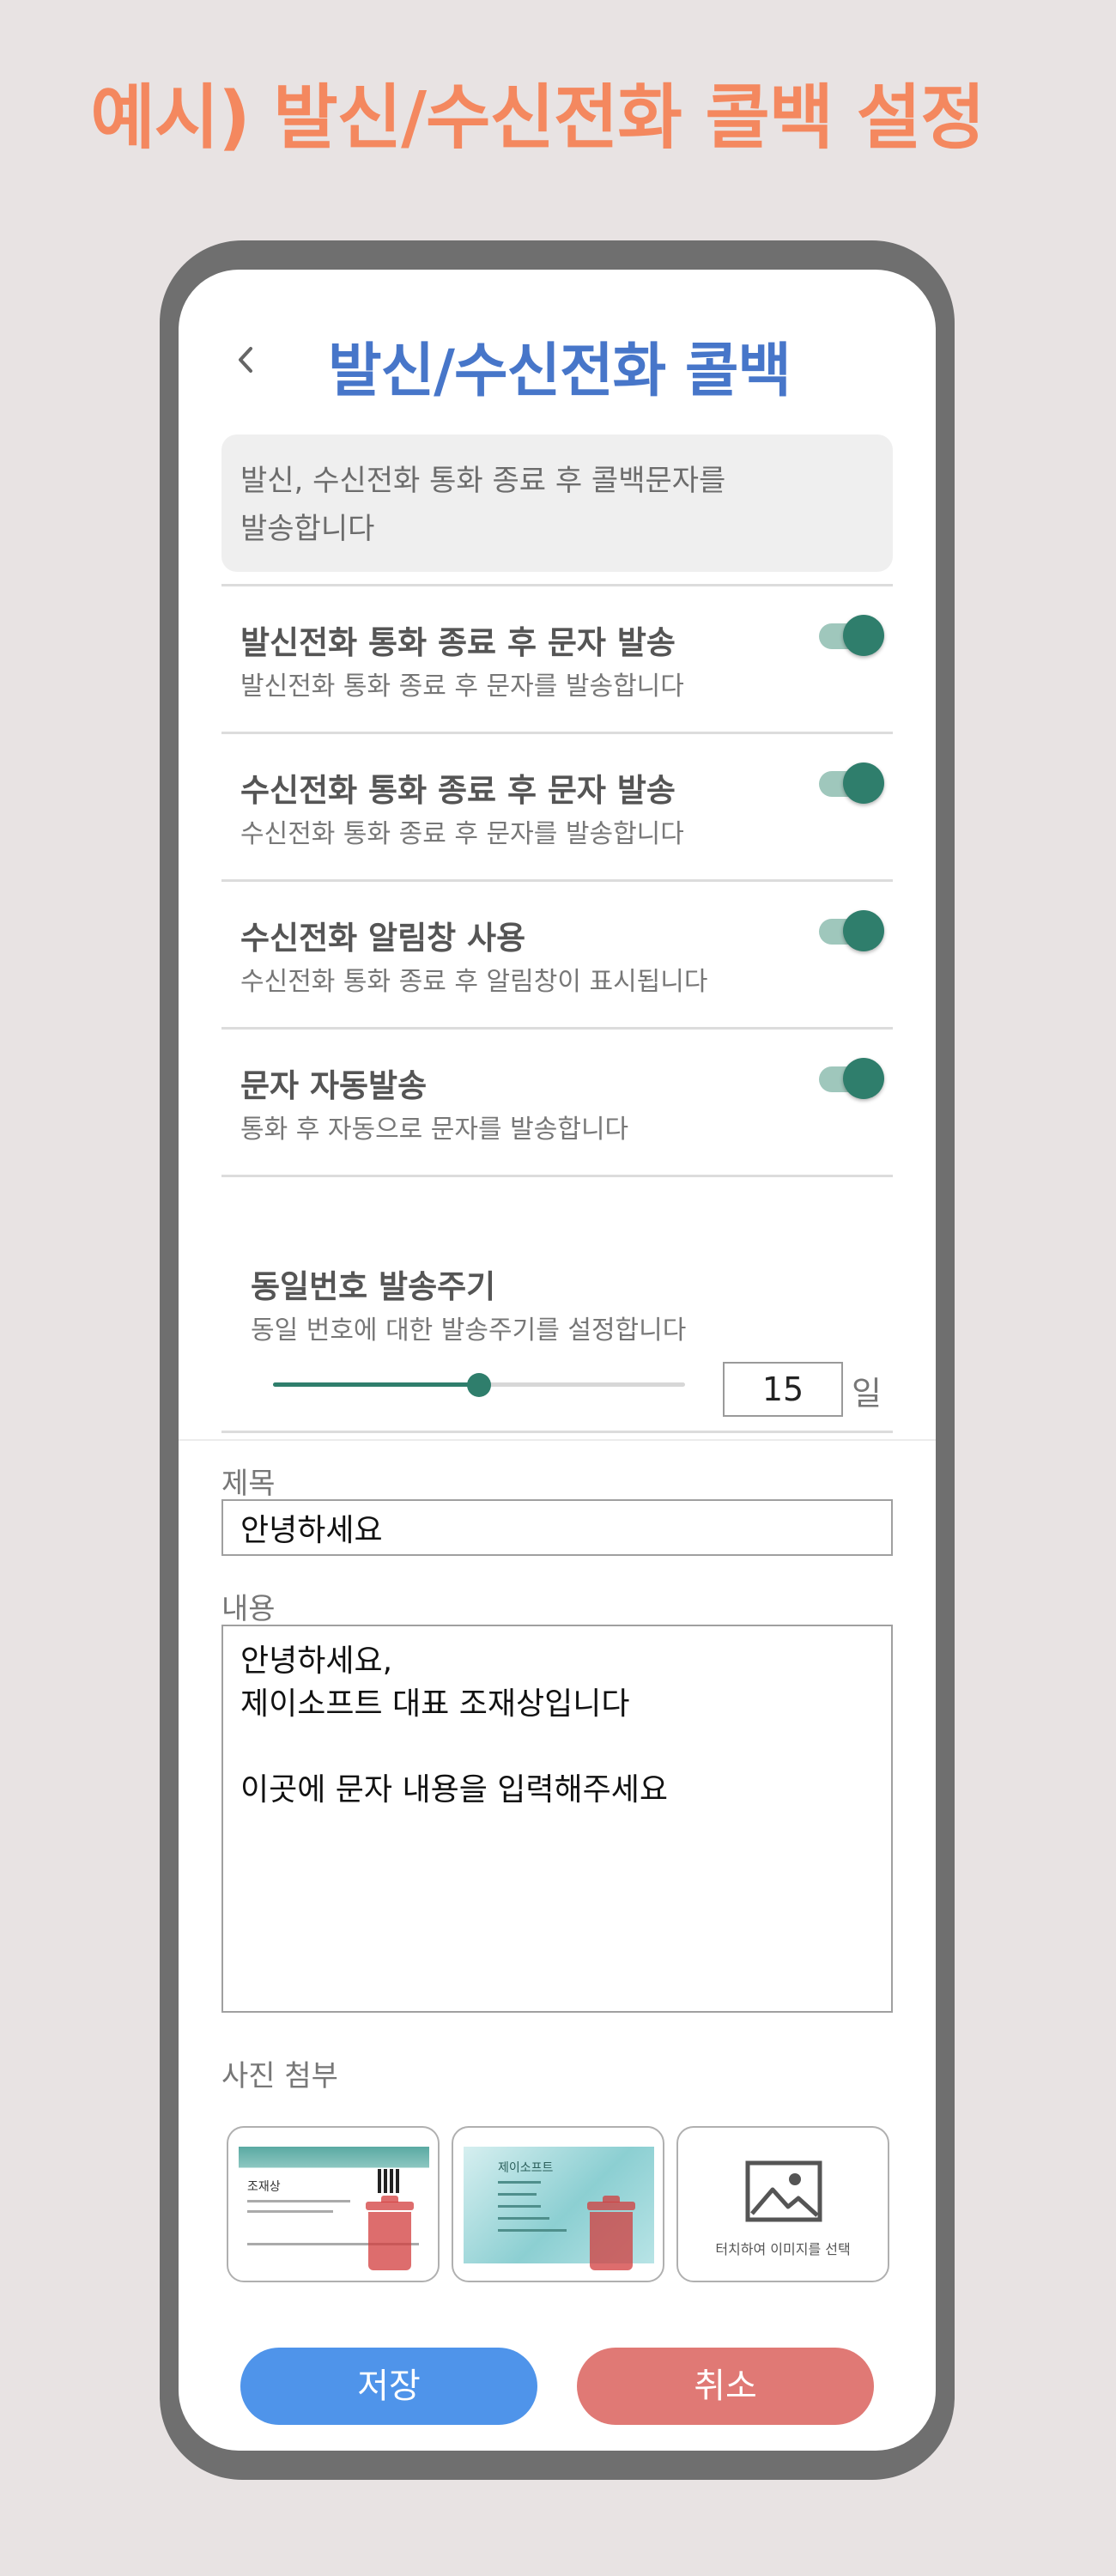 The width and height of the screenshot is (1116, 2576). What do you see at coordinates (783, 2249) in the screenshot?
I see `add-photo-text: 터치하여 이미지를 선택` at bounding box center [783, 2249].